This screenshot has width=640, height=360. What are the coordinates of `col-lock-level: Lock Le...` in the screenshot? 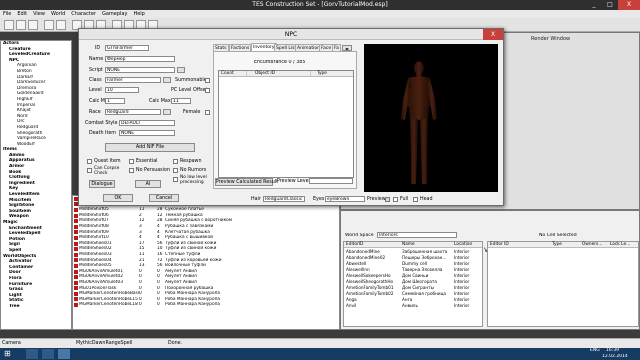 It's located at (623, 244).